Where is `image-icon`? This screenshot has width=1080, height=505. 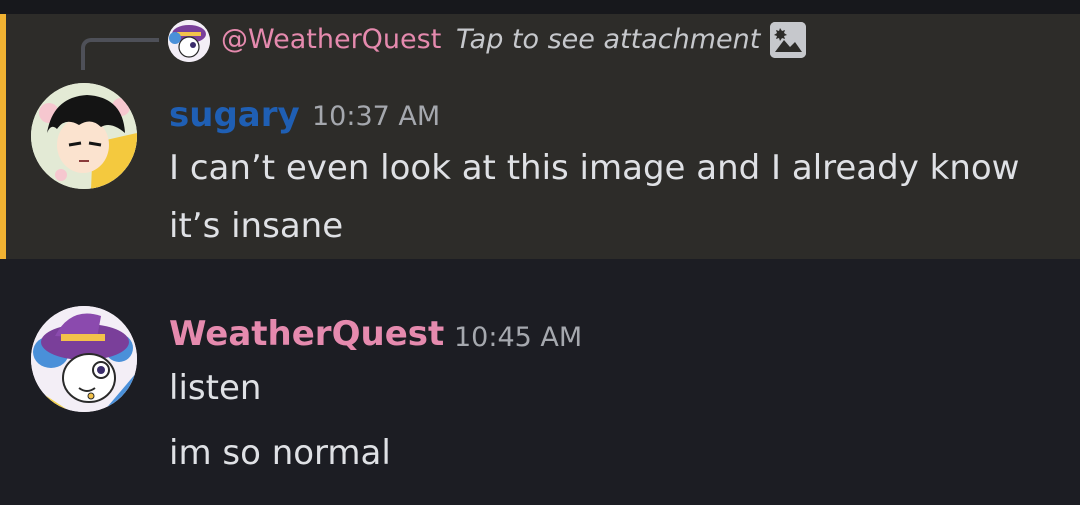 image-icon is located at coordinates (788, 40).